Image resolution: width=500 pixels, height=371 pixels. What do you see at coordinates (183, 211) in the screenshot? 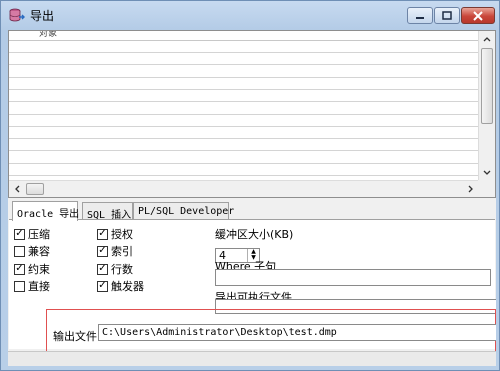
I see `tab-plsql-developer: PL/SQL Developer` at bounding box center [183, 211].